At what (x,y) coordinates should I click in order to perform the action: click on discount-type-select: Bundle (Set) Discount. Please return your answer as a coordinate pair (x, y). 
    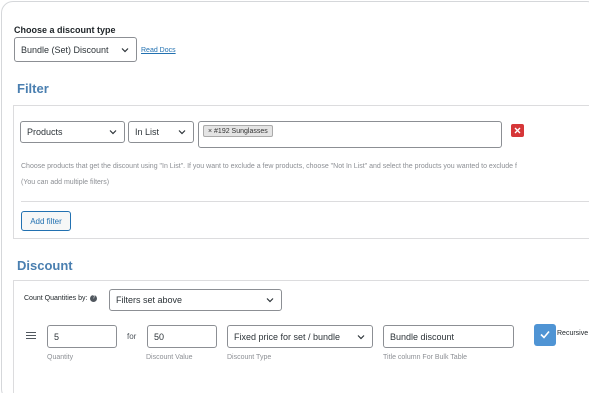
    Looking at the image, I should click on (75, 49).